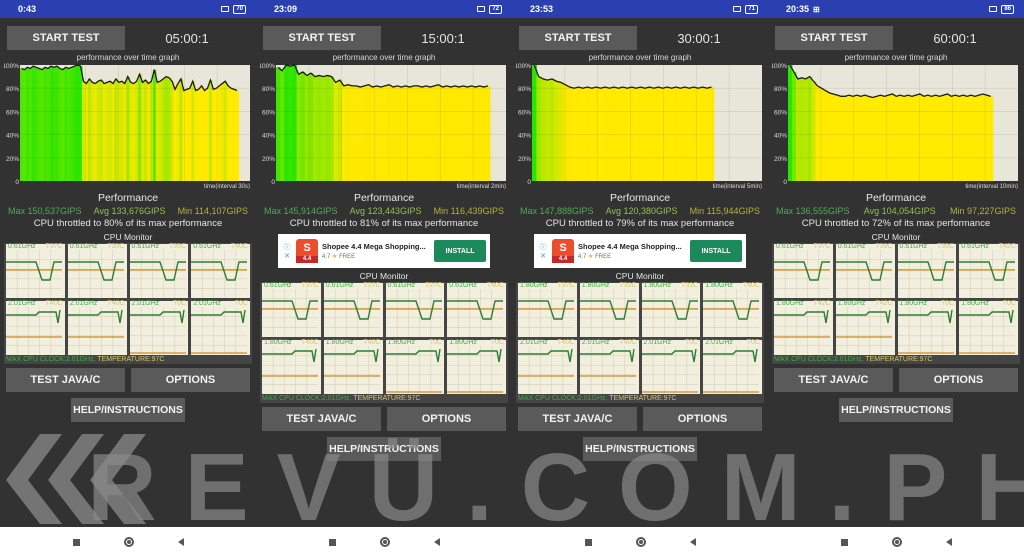 This screenshot has width=1024, height=557. I want to click on y-tick-label: 100%, so click(523, 66).